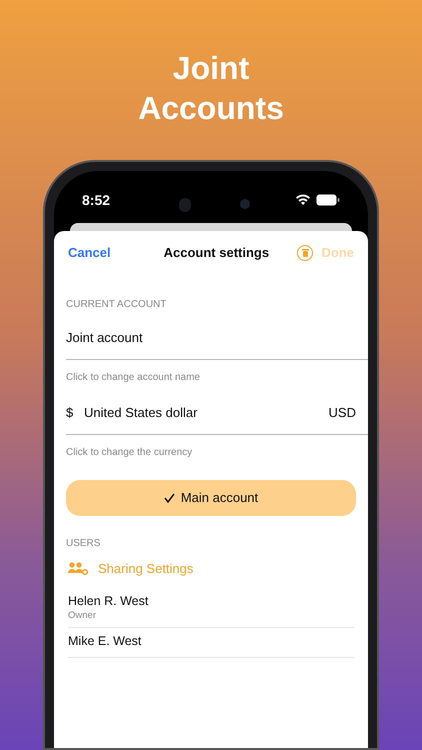  Describe the element at coordinates (130, 453) in the screenshot. I see `field-hint: Click to change the currency` at that location.